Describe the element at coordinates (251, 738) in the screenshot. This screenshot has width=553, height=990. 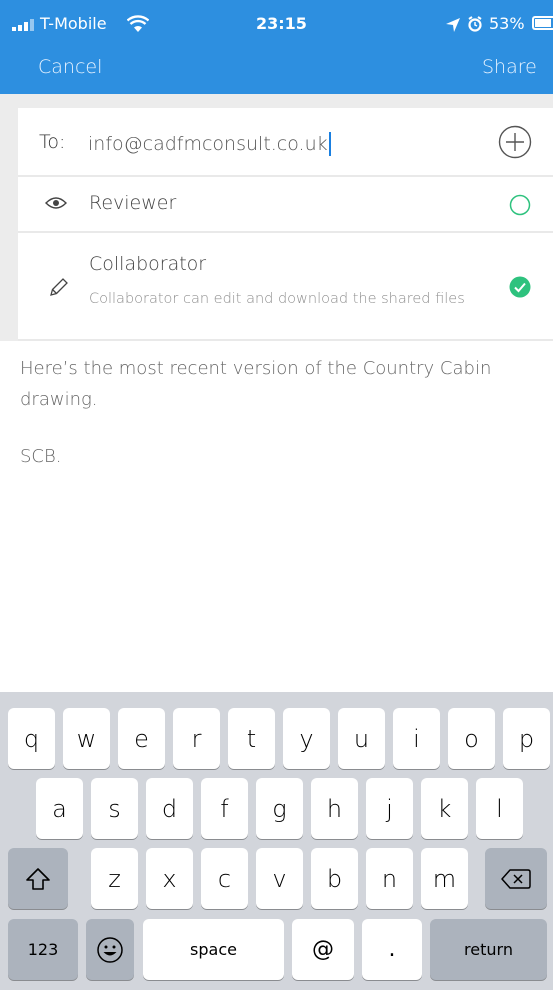
I see `key-t: t` at that location.